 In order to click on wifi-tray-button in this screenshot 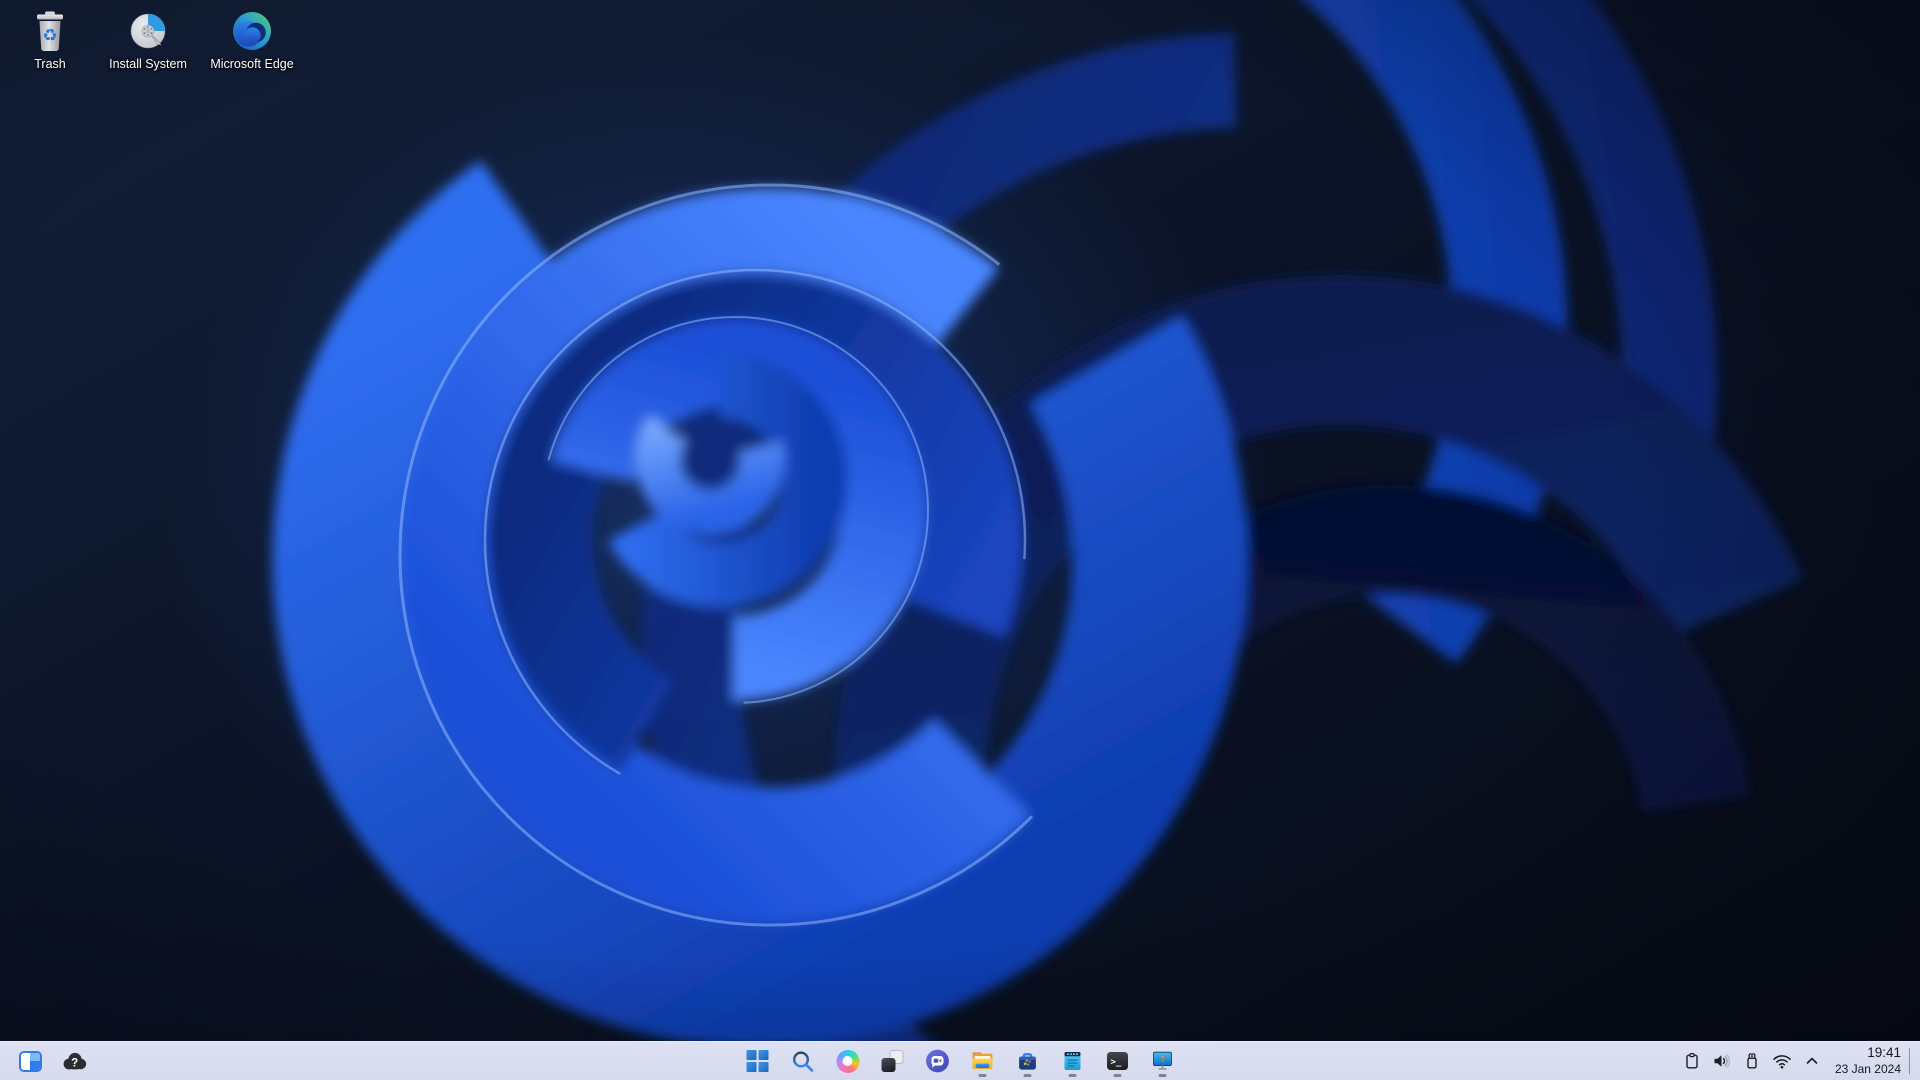, I will do `click(1782, 1061)`.